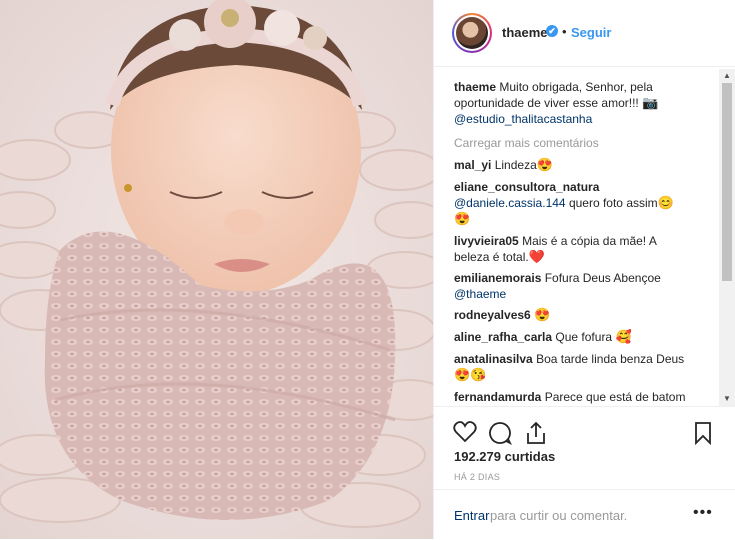  What do you see at coordinates (703, 513) in the screenshot?
I see `more-options-icon: •••` at bounding box center [703, 513].